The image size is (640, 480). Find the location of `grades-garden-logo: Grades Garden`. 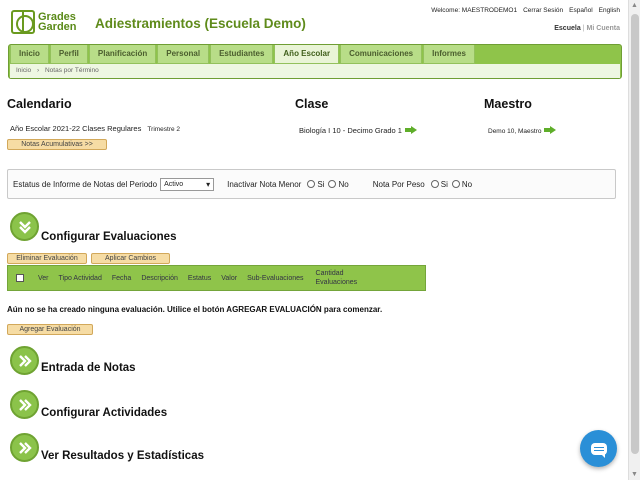

grades-garden-logo: Grades Garden is located at coordinates (44, 22).